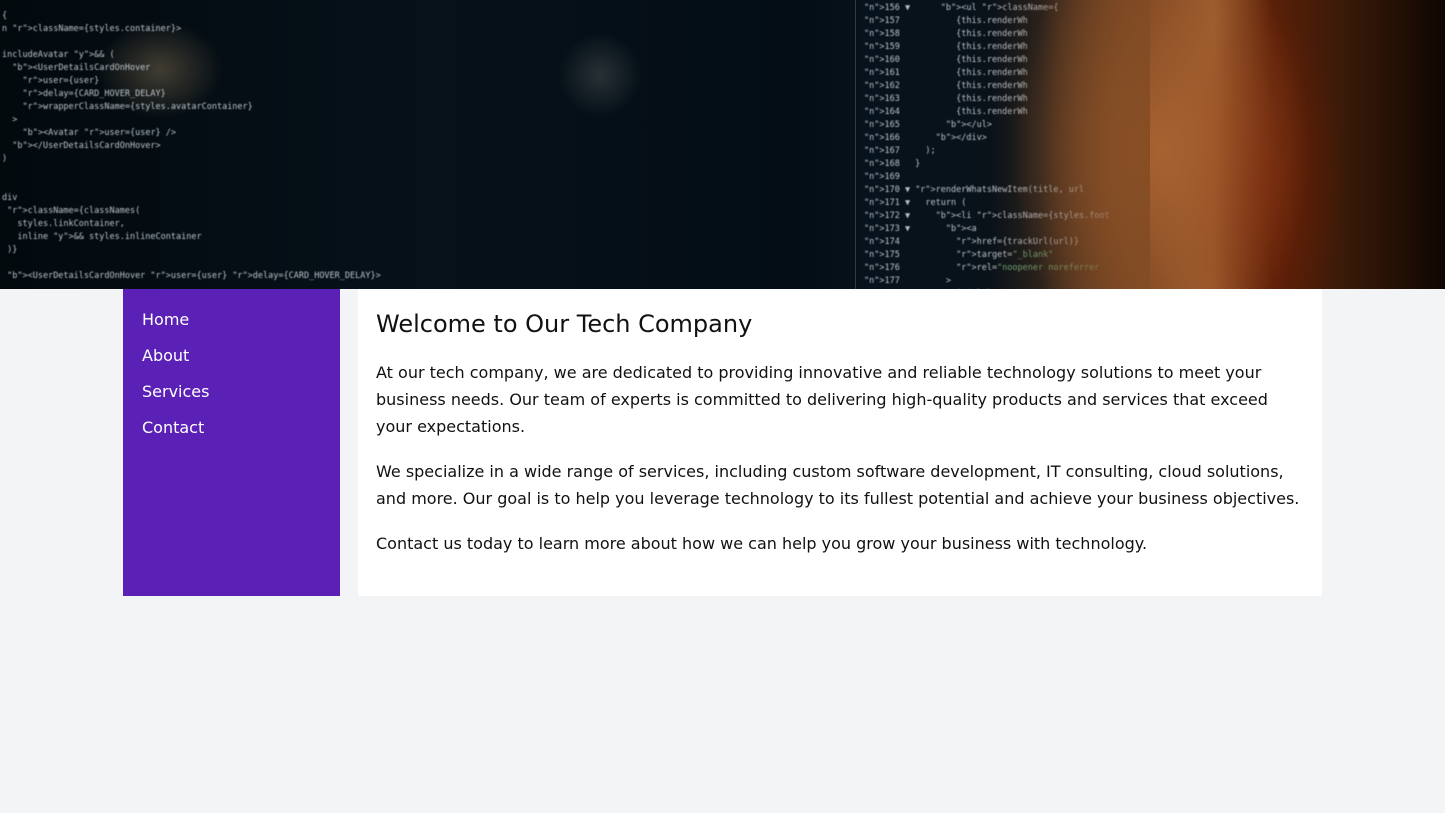  Describe the element at coordinates (165, 320) in the screenshot. I see `nav-link-home: Home` at that location.